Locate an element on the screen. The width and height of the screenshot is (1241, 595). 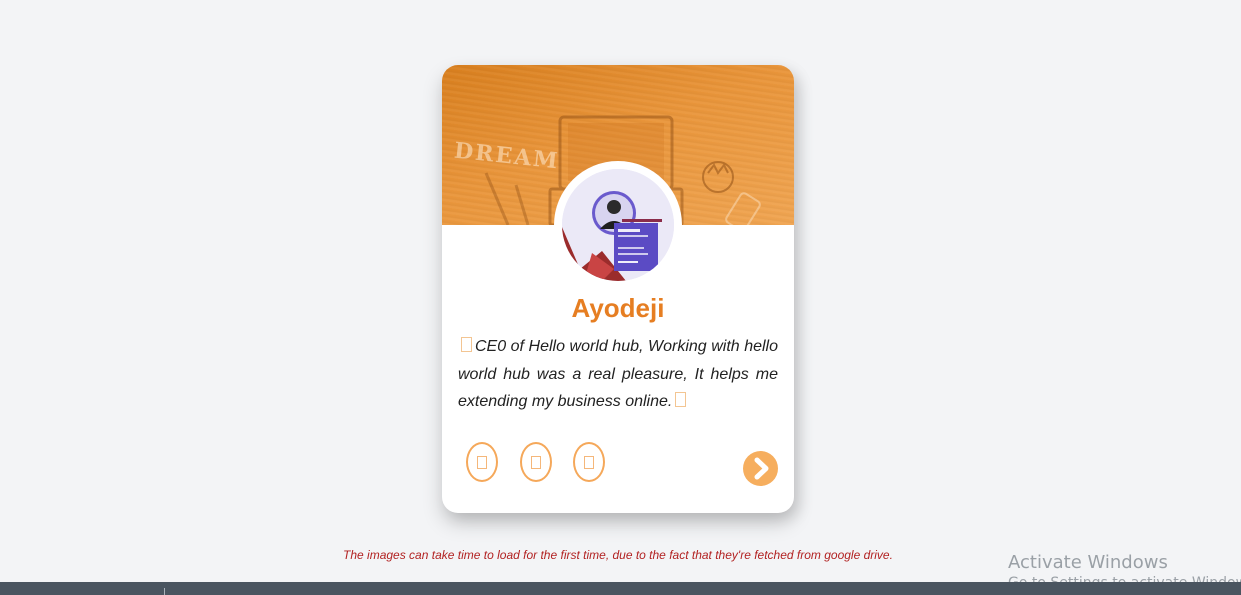
quote-open-icon is located at coordinates (466, 344).